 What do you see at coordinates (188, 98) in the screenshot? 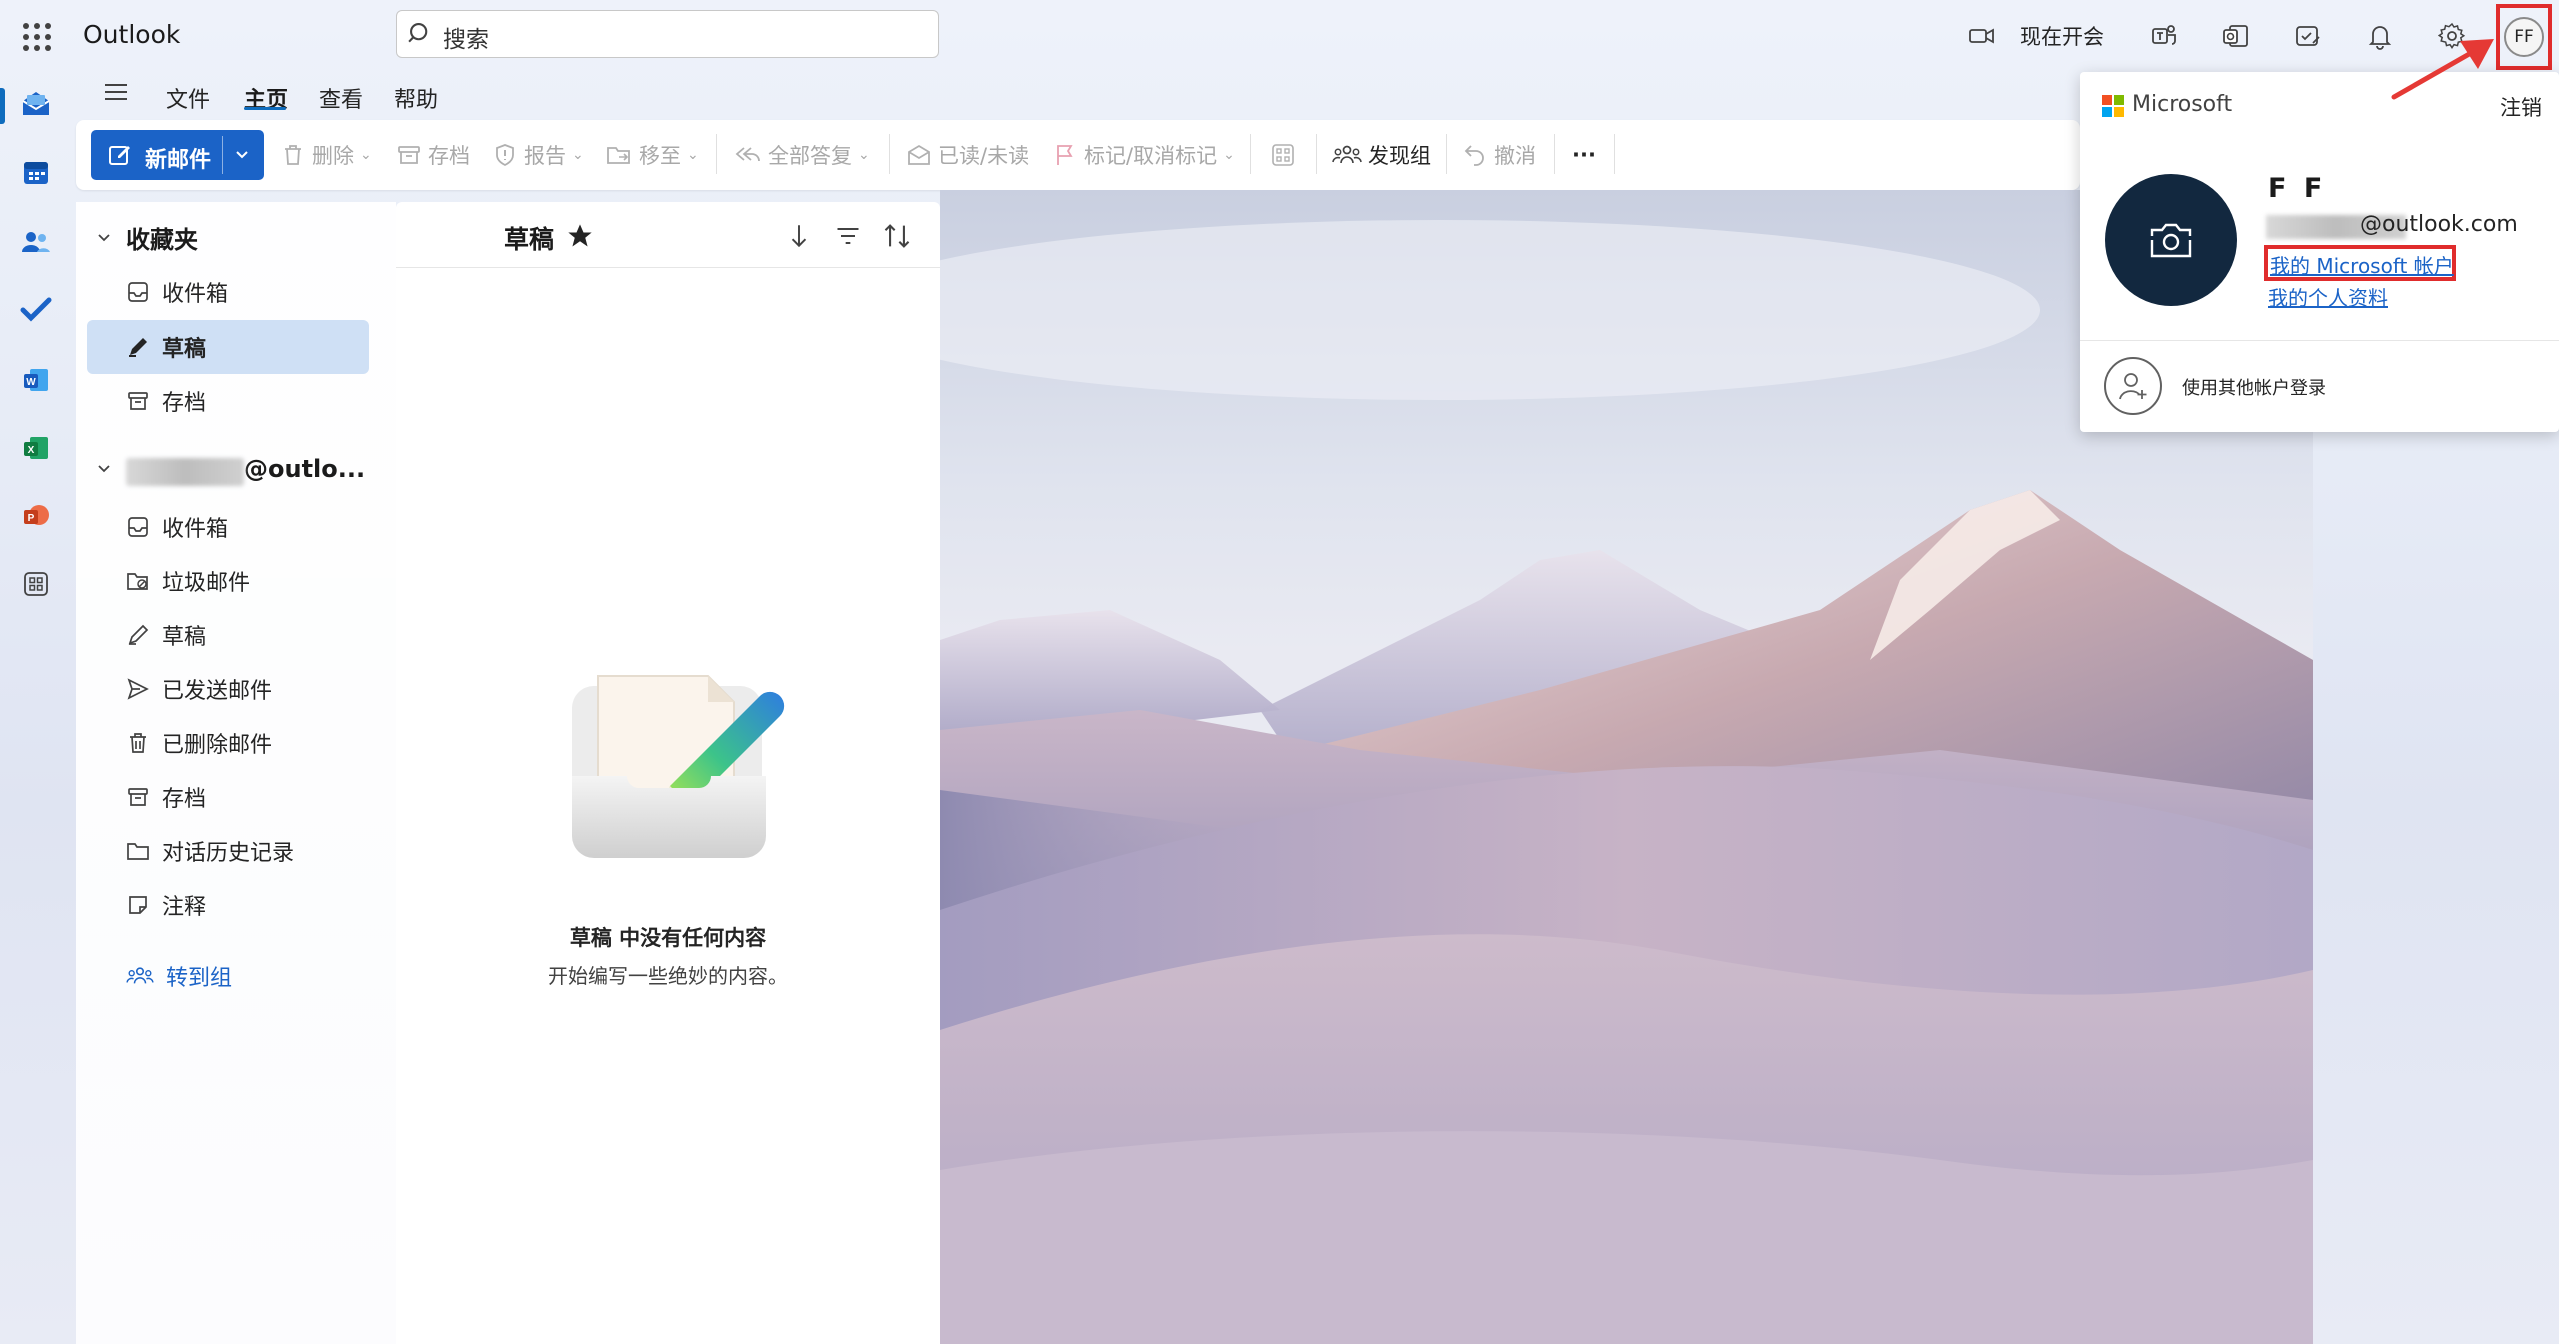
I see `tab-file: 文件` at bounding box center [188, 98].